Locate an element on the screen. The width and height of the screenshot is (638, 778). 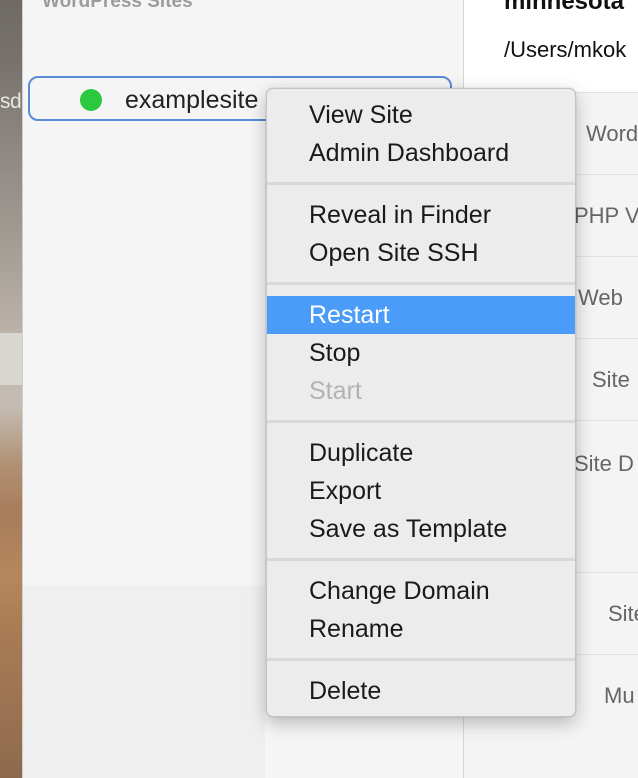
menu-item-open-site-ssh: Open Site SSH is located at coordinates (421, 253).